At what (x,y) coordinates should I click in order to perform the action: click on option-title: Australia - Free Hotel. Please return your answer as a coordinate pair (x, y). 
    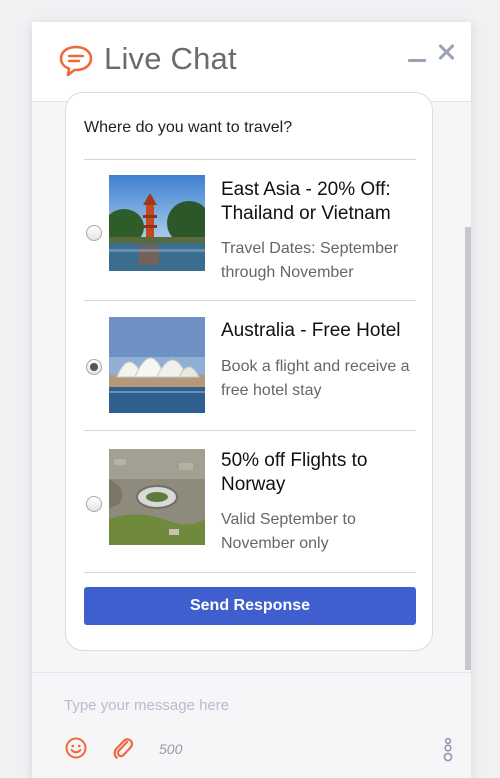
    Looking at the image, I should click on (311, 330).